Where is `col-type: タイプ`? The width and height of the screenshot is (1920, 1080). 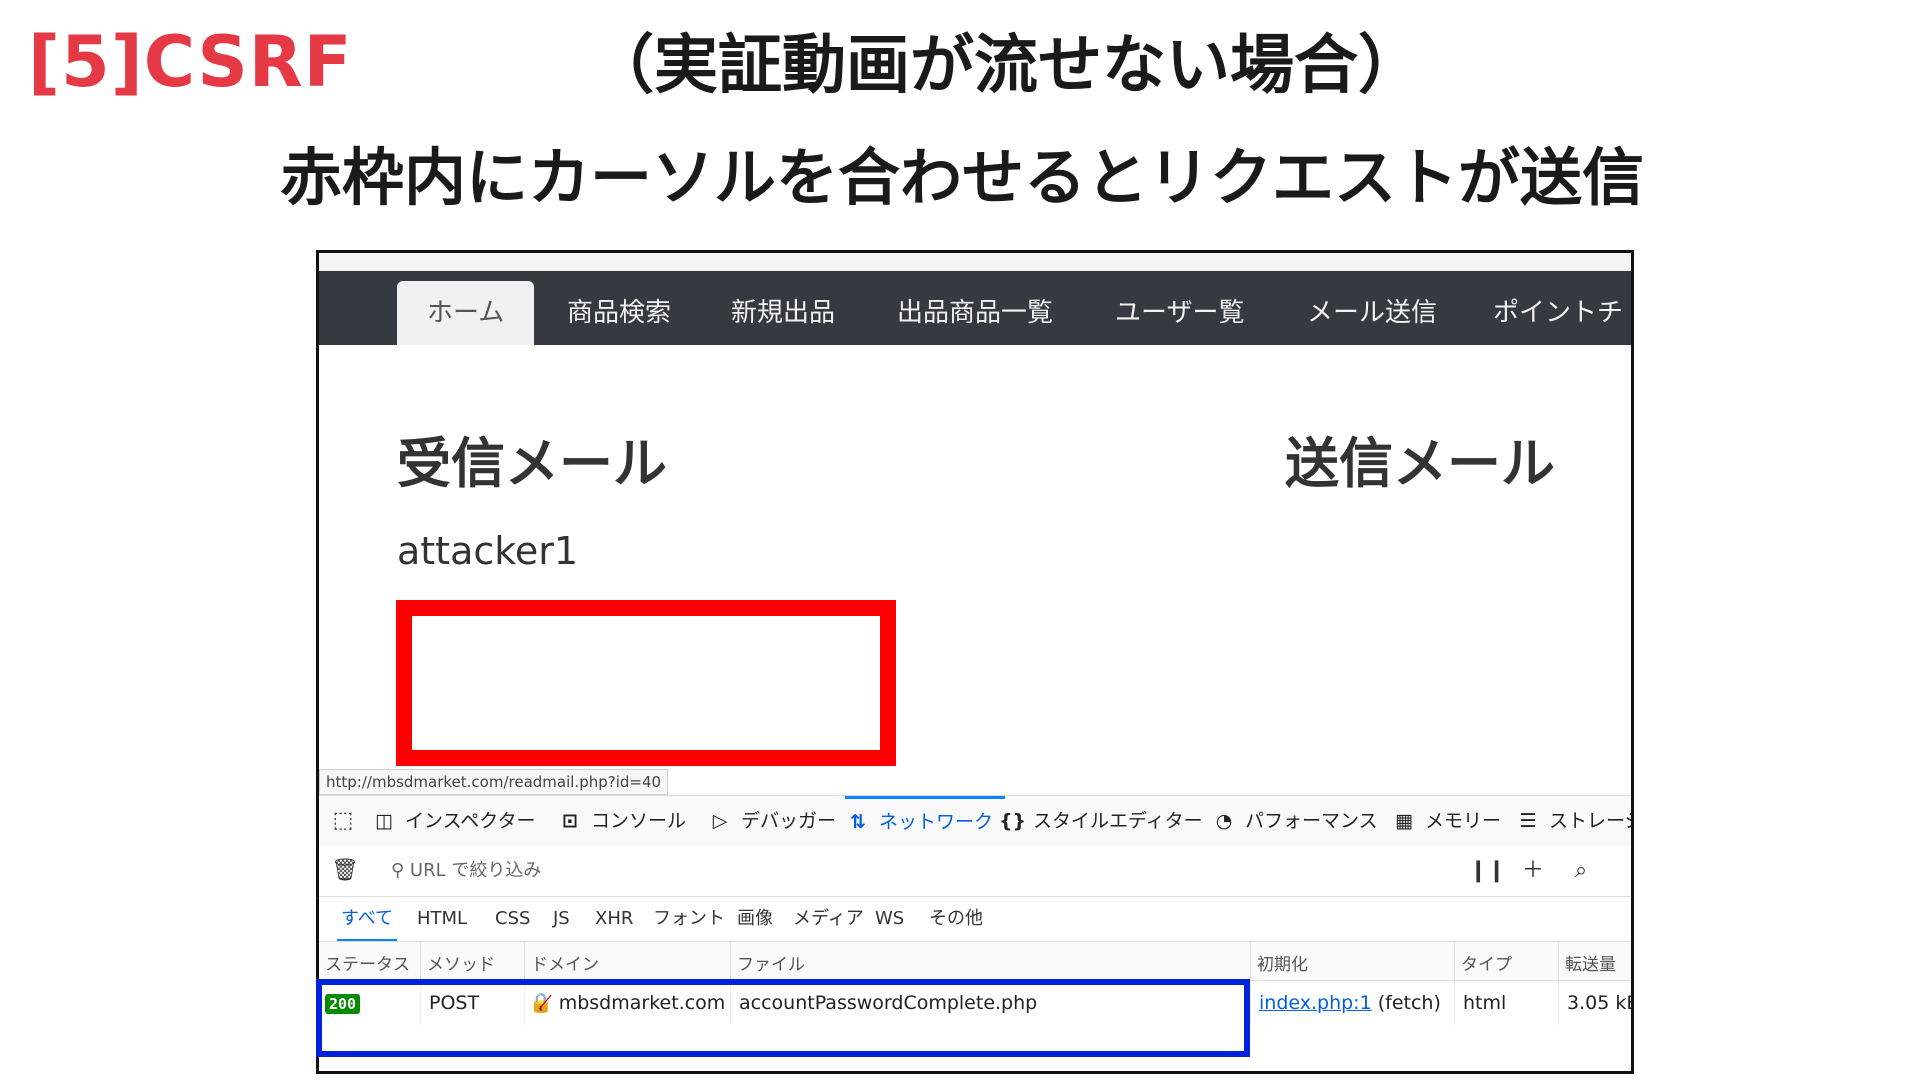 col-type: タイプ is located at coordinates (1507, 961).